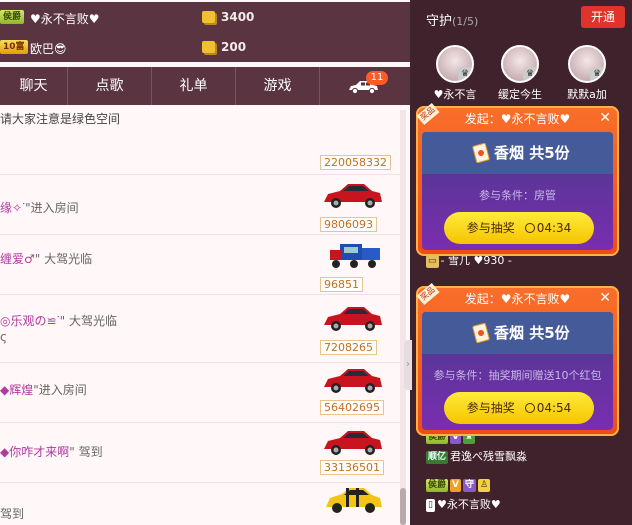  Describe the element at coordinates (437, 457) in the screenshot. I see `rank-badge: 顺亿` at that location.